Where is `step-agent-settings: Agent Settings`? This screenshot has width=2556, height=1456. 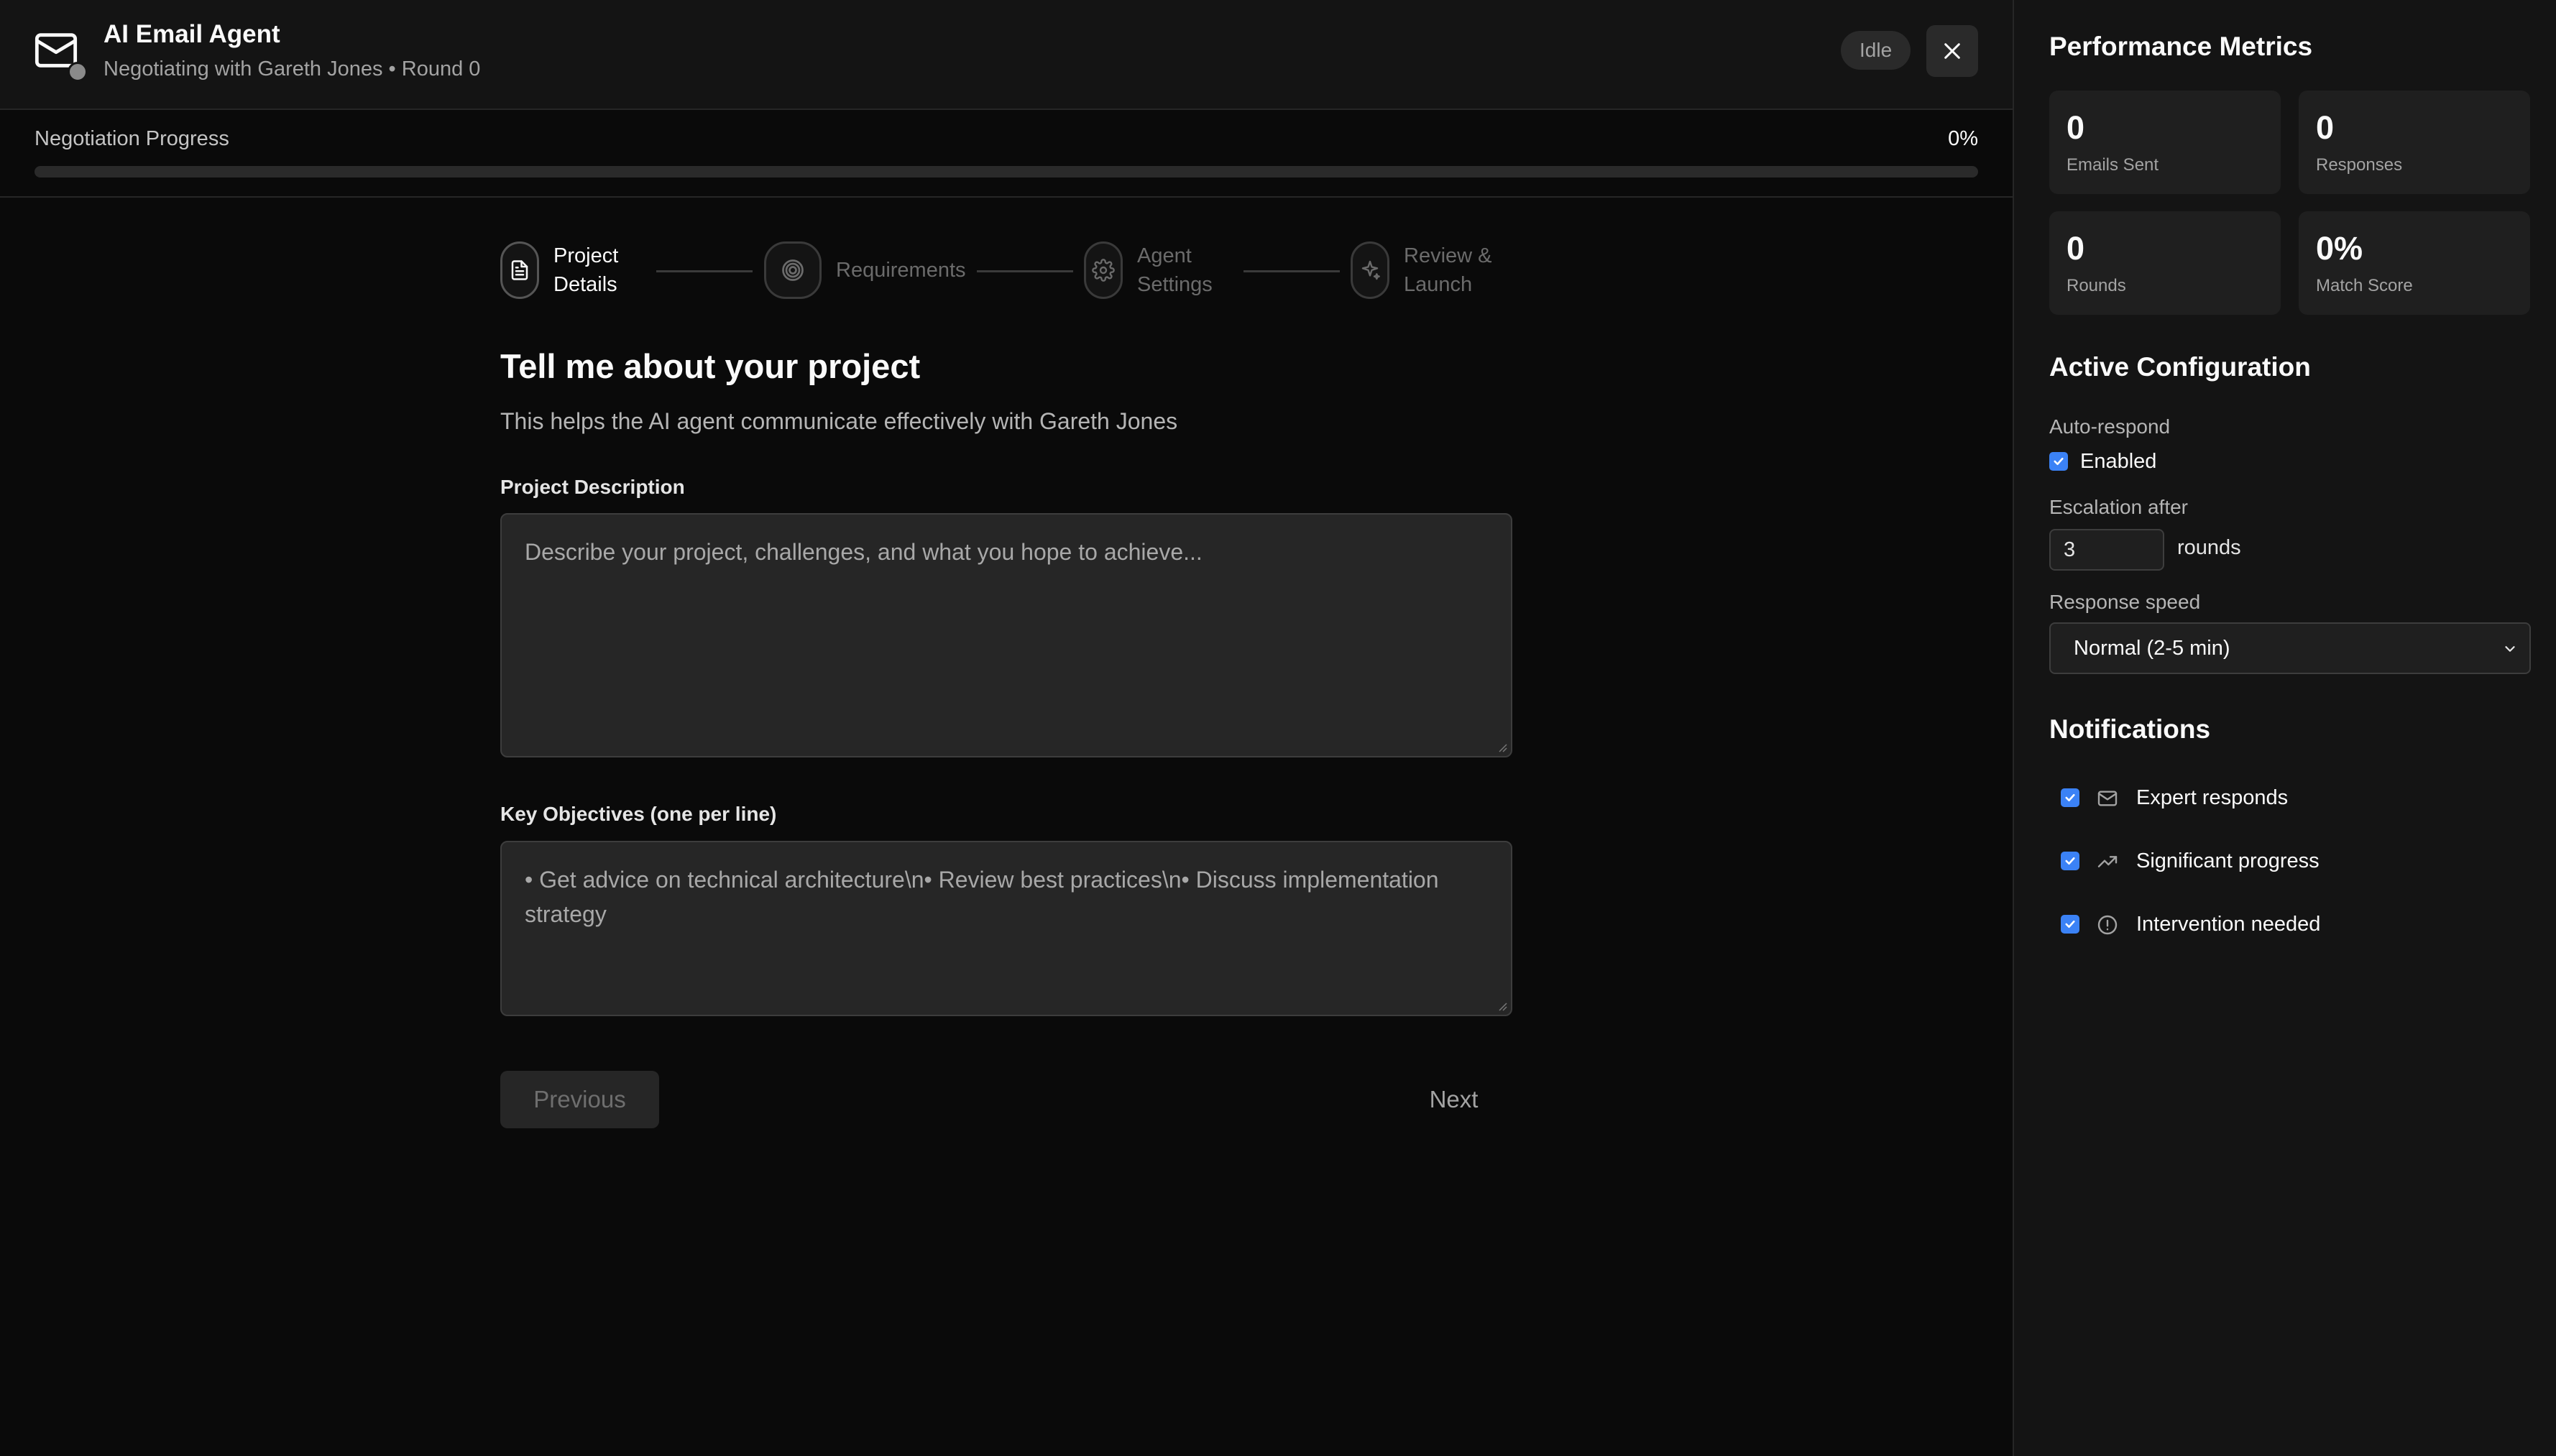 step-agent-settings: Agent Settings is located at coordinates (1148, 270).